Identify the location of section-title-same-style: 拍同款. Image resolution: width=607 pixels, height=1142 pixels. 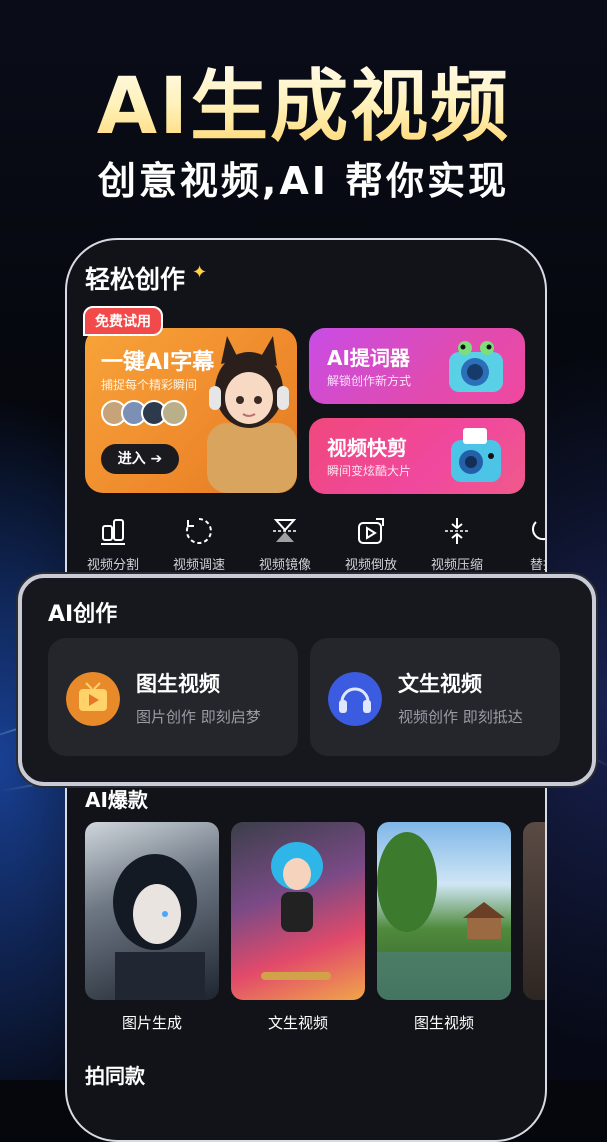
(115, 1076).